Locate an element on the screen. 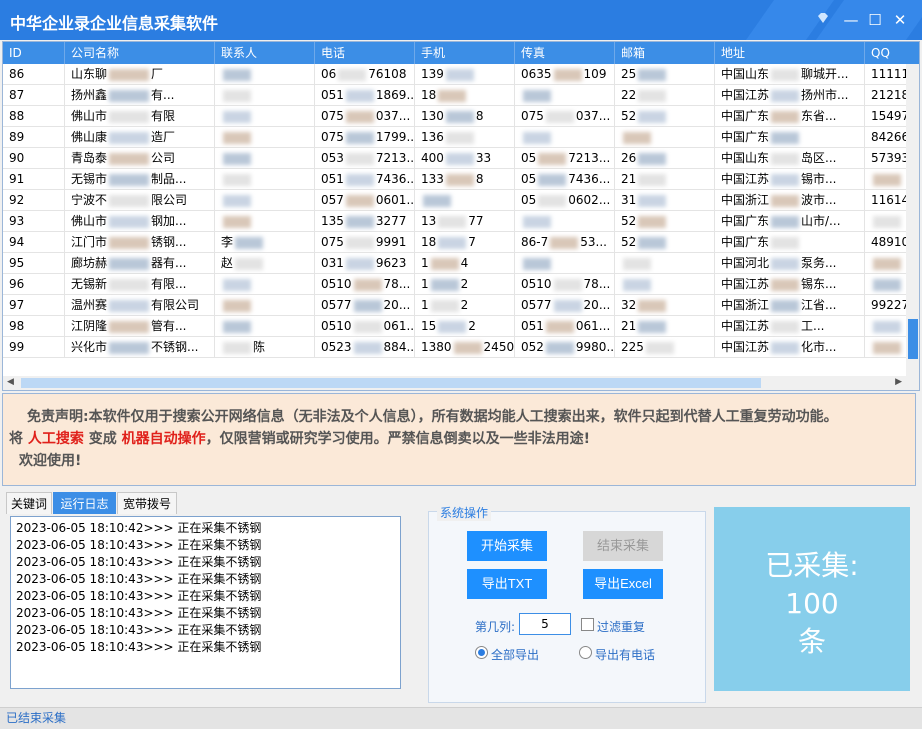 The height and width of the screenshot is (729, 922). cell-value: 21 is located at coordinates (629, 326).